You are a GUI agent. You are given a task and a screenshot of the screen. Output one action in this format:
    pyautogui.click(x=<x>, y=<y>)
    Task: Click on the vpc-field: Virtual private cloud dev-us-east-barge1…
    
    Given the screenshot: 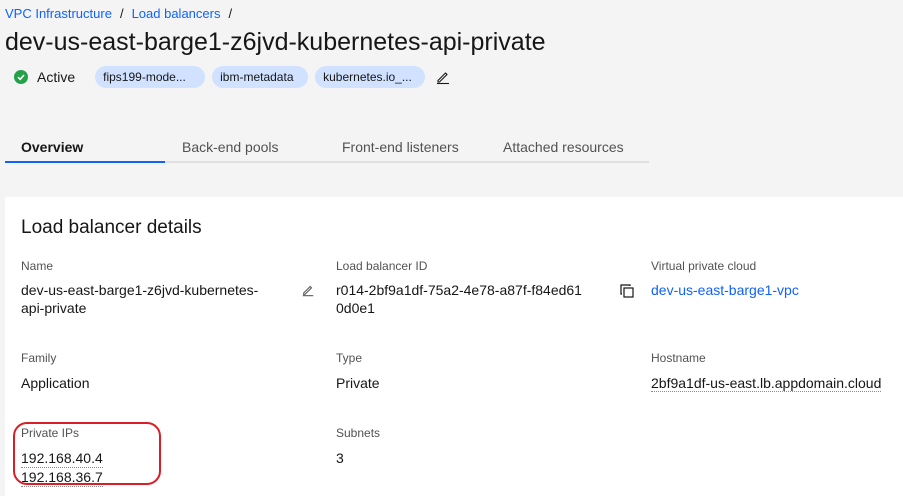 What is the action you would take?
    pyautogui.click(x=776, y=279)
    